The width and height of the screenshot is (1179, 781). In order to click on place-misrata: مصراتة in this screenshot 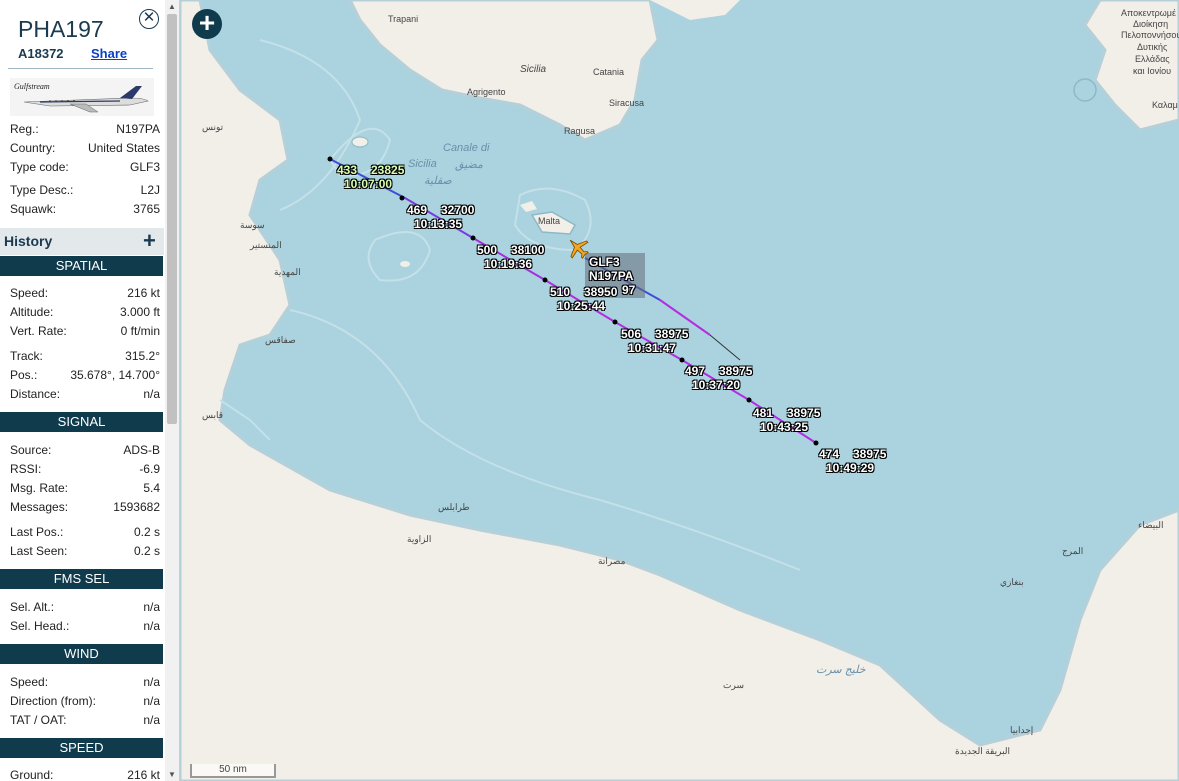, I will do `click(612, 561)`.